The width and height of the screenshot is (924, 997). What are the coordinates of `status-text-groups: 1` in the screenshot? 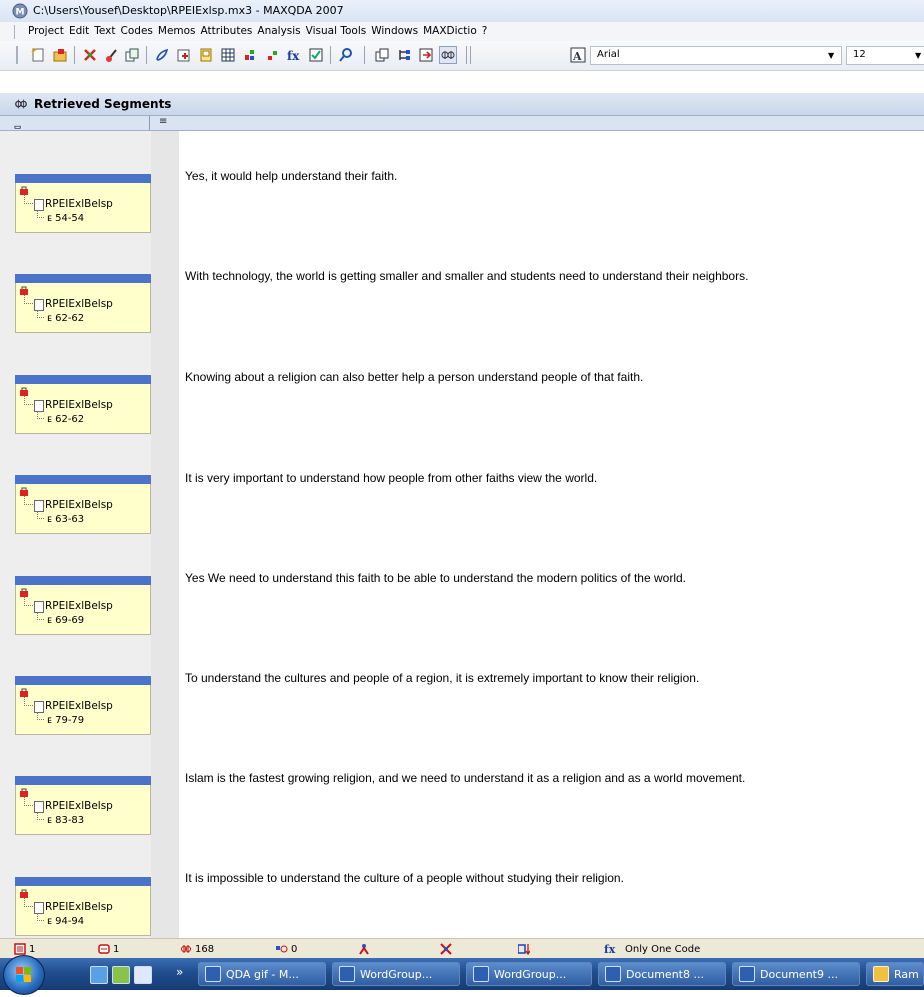 It's located at (108, 949).